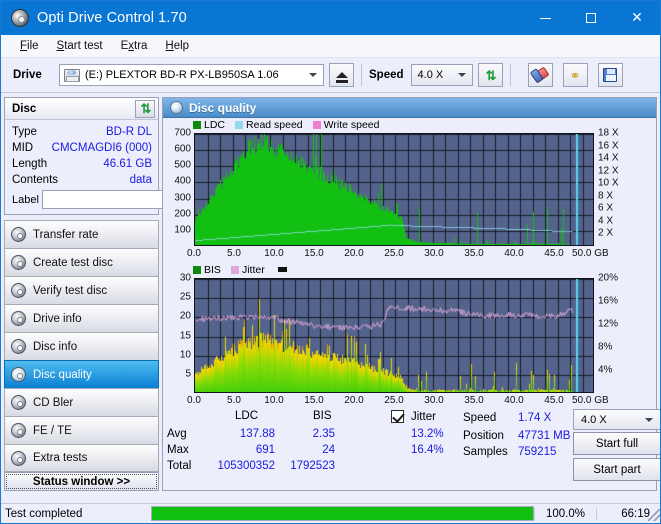  What do you see at coordinates (234, 253) in the screenshot?
I see `axis-tick-label: 5.0` at bounding box center [234, 253].